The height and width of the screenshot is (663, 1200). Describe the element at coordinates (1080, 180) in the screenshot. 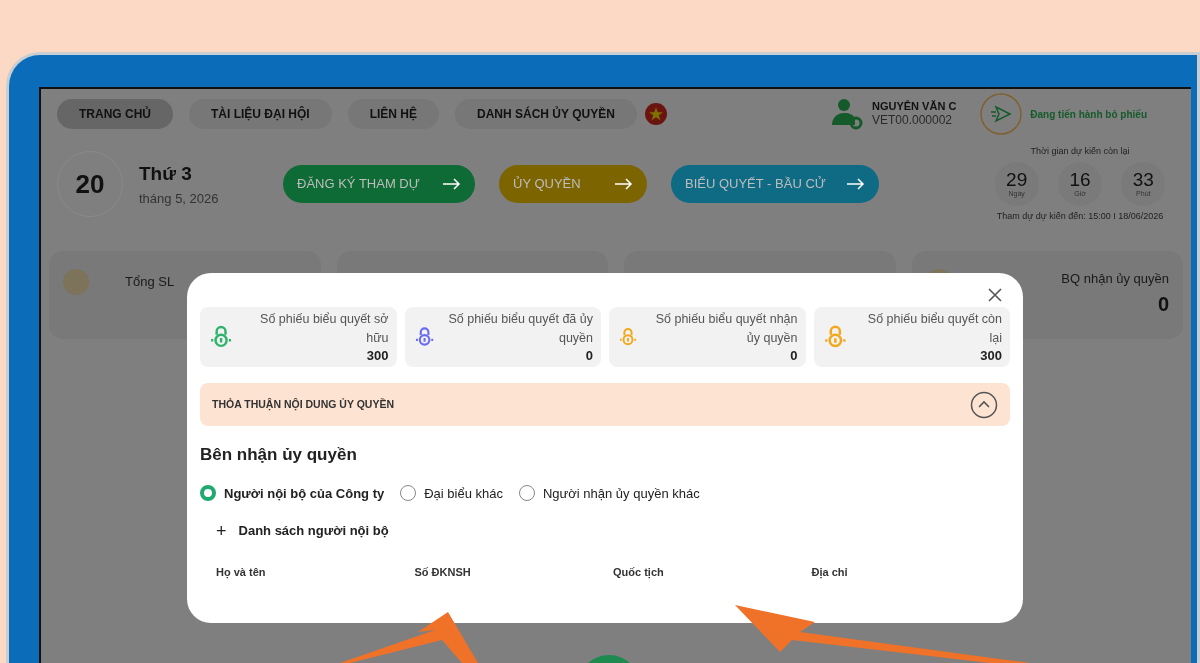

I see `countdown-value: 16` at that location.